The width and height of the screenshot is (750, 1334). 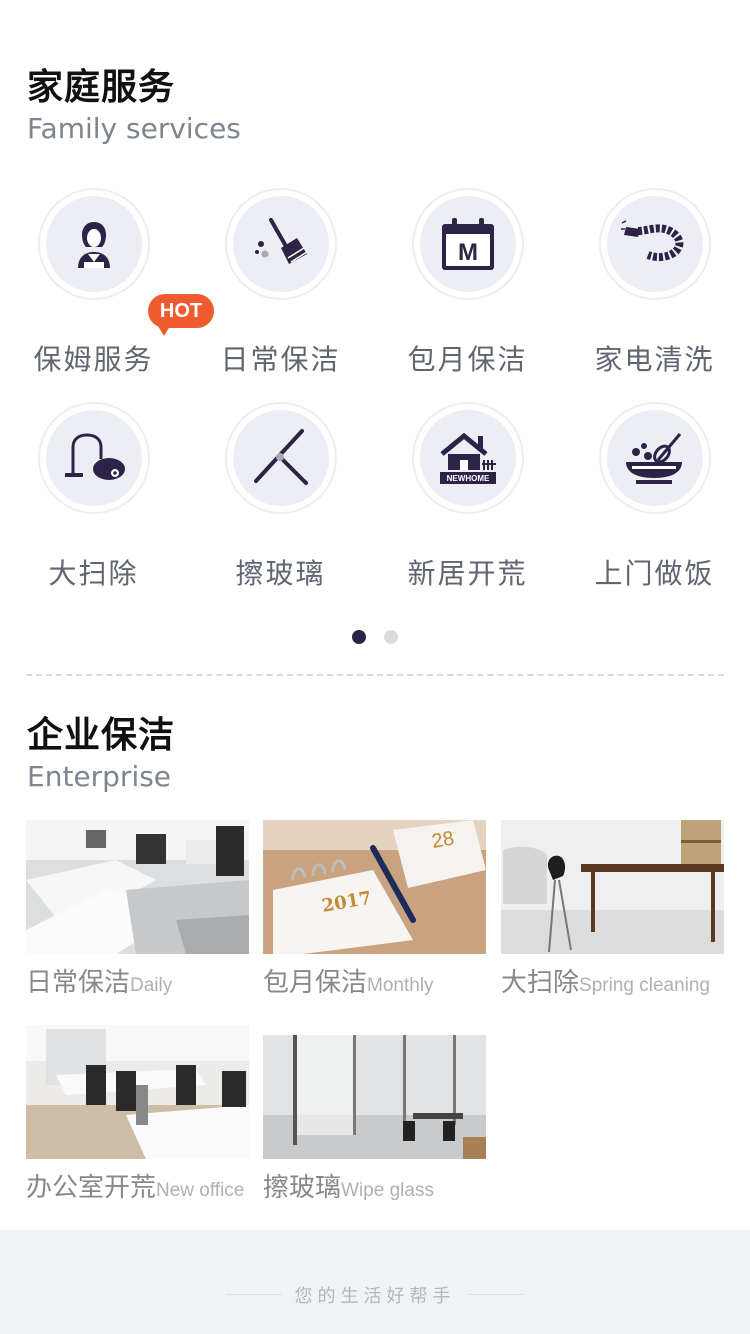 What do you see at coordinates (200, 1190) in the screenshot?
I see `enterprise-card-label-en: New office` at bounding box center [200, 1190].